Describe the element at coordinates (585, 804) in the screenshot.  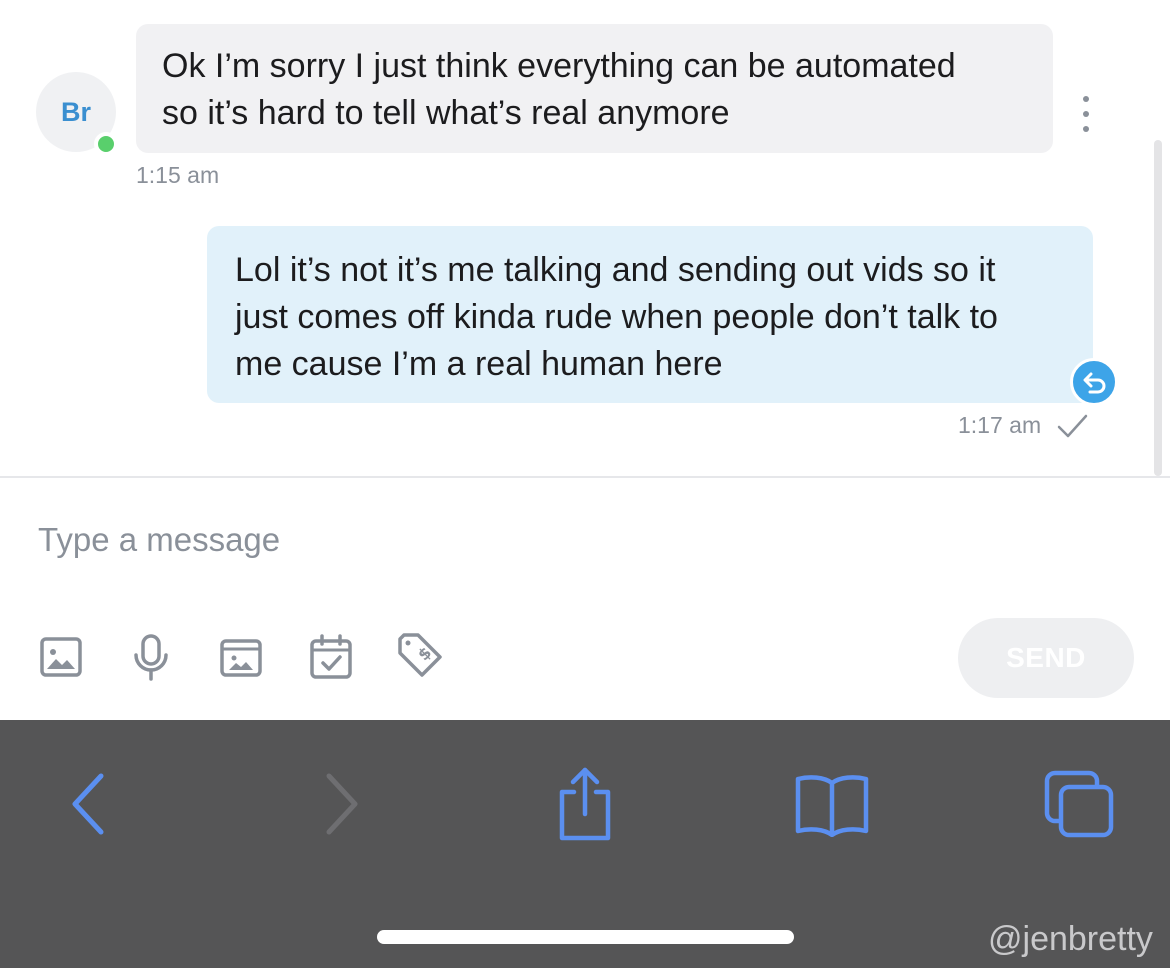
I see `share-icon` at that location.